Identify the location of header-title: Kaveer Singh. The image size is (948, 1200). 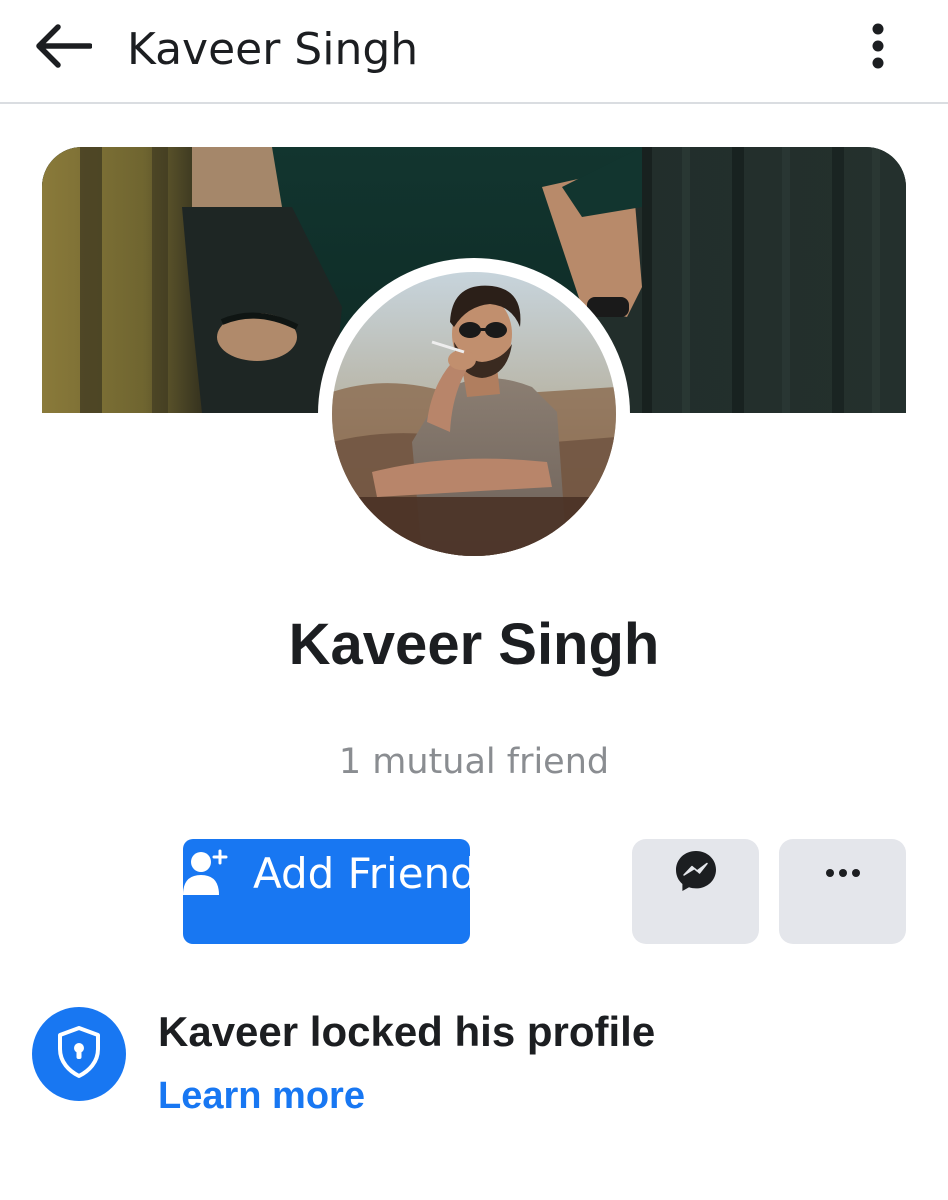
(273, 49).